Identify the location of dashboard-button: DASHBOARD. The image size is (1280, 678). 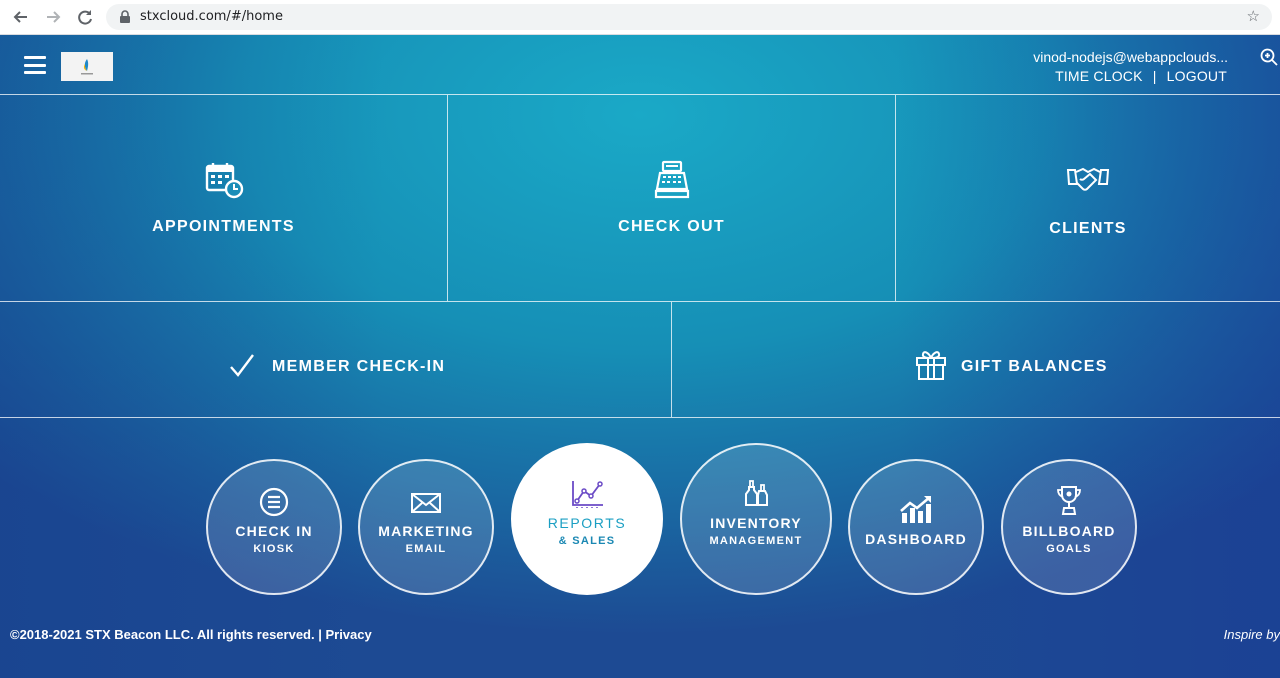
(916, 527).